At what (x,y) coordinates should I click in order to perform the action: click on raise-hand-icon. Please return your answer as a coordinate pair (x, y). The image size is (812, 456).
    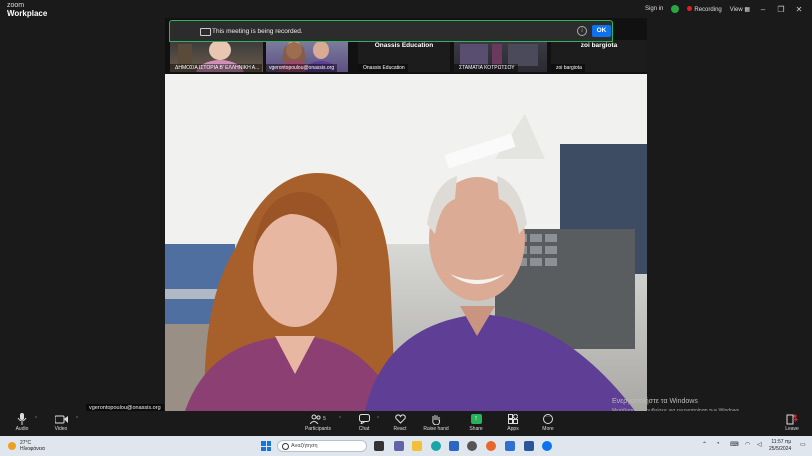
    Looking at the image, I should click on (436, 419).